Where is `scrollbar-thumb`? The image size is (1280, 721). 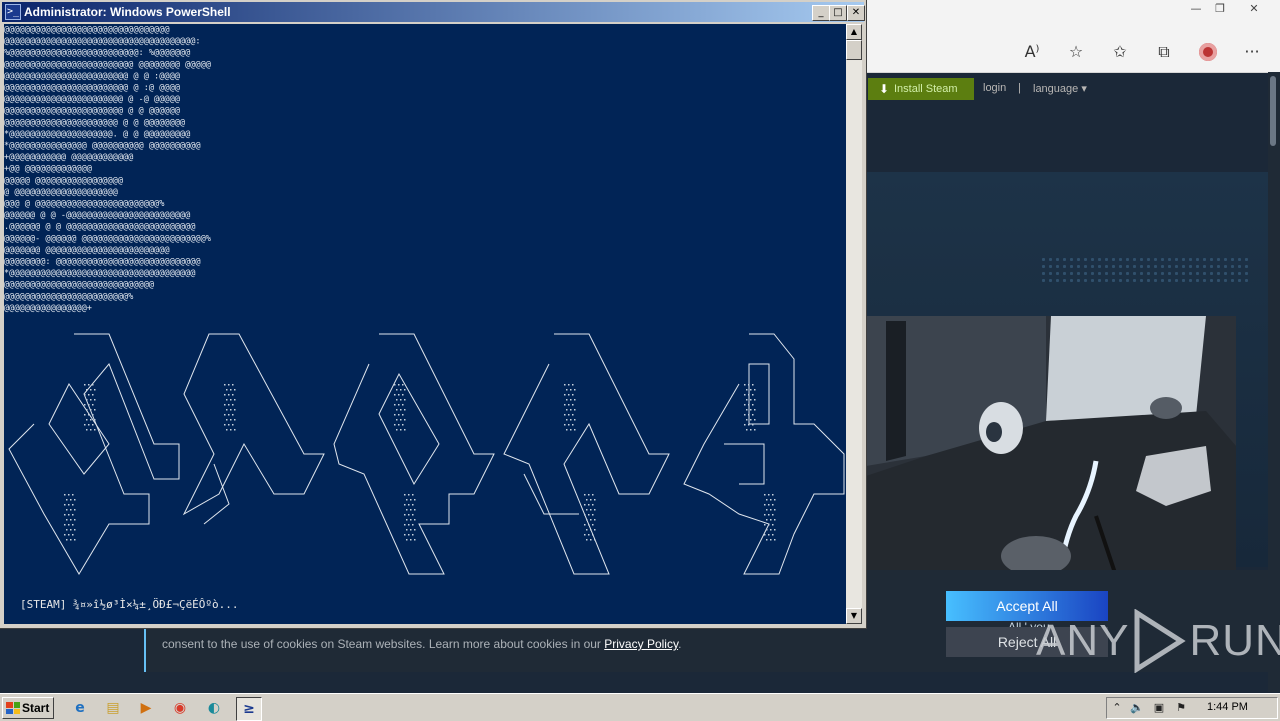
scrollbar-thumb is located at coordinates (1273, 111).